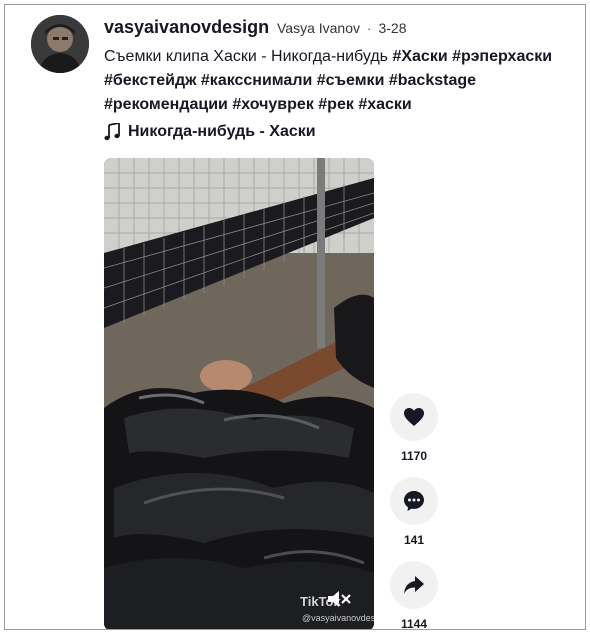 Image resolution: width=590 pixels, height=634 pixels. I want to click on hashtag: #хаски, so click(384, 104).